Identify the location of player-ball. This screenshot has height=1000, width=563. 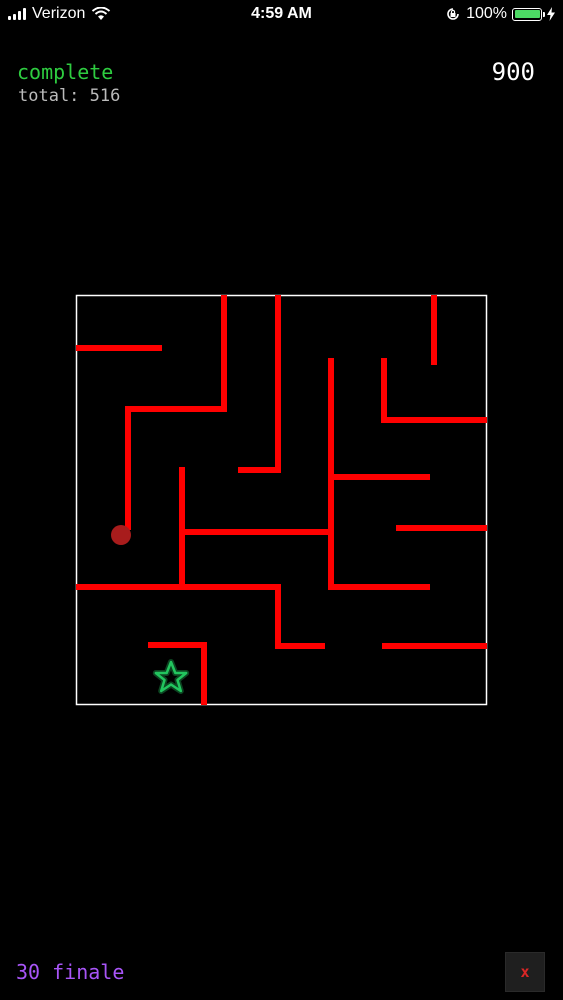
(121, 535).